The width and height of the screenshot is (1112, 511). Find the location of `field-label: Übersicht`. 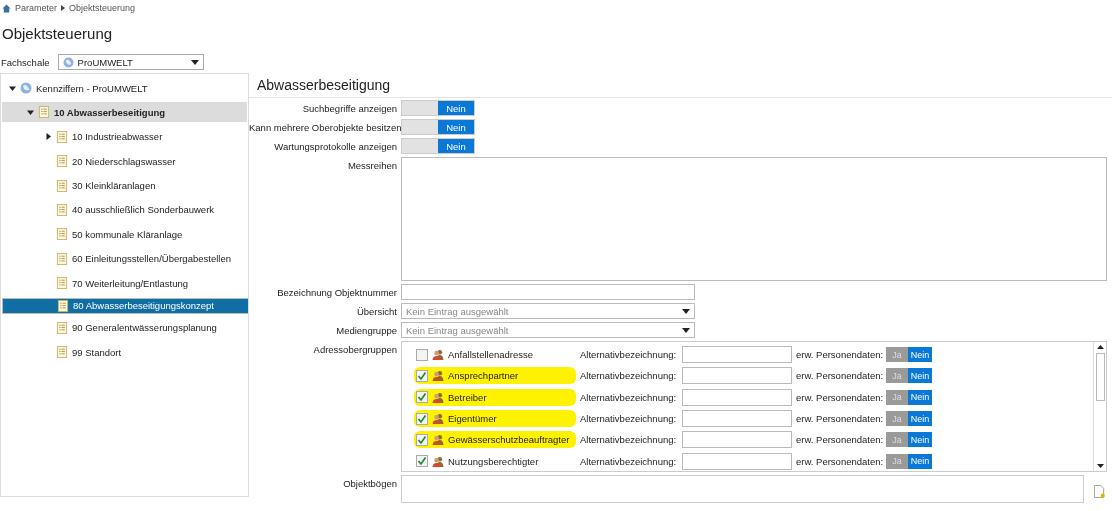

field-label: Übersicht is located at coordinates (376, 311).